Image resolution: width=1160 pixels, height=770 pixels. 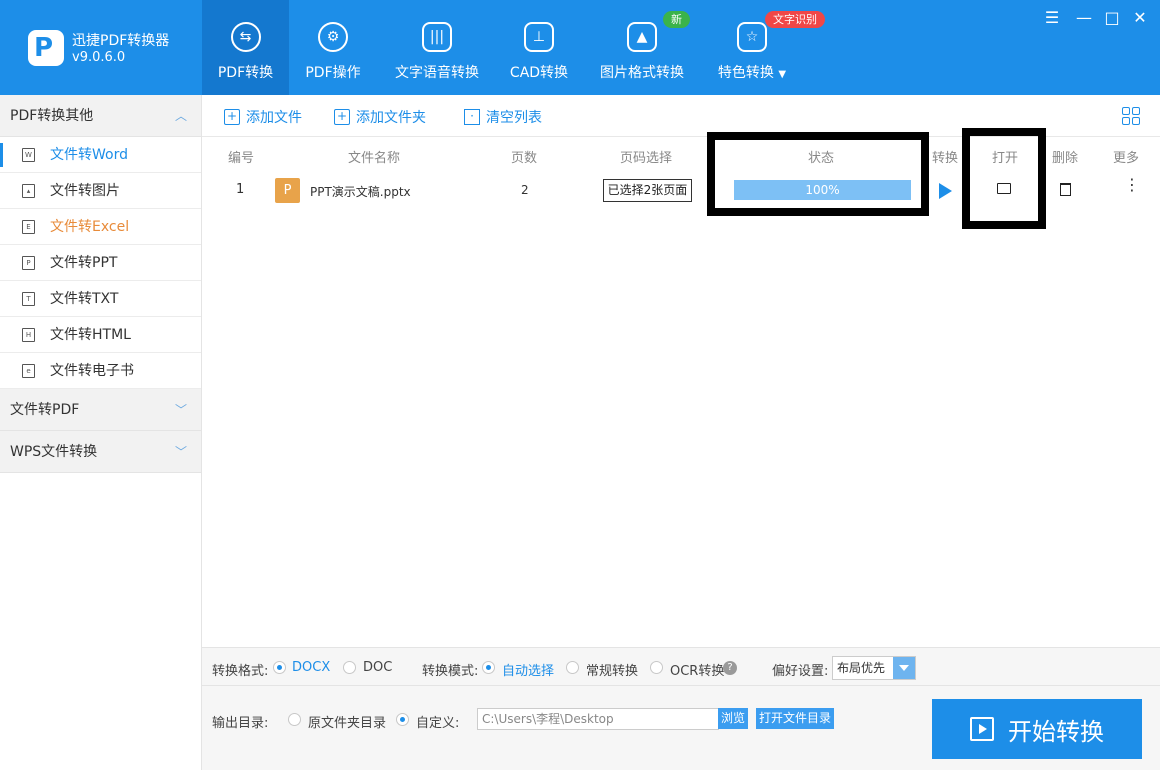 What do you see at coordinates (437, 73) in the screenshot?
I see `nav-label: 文字语音转换` at bounding box center [437, 73].